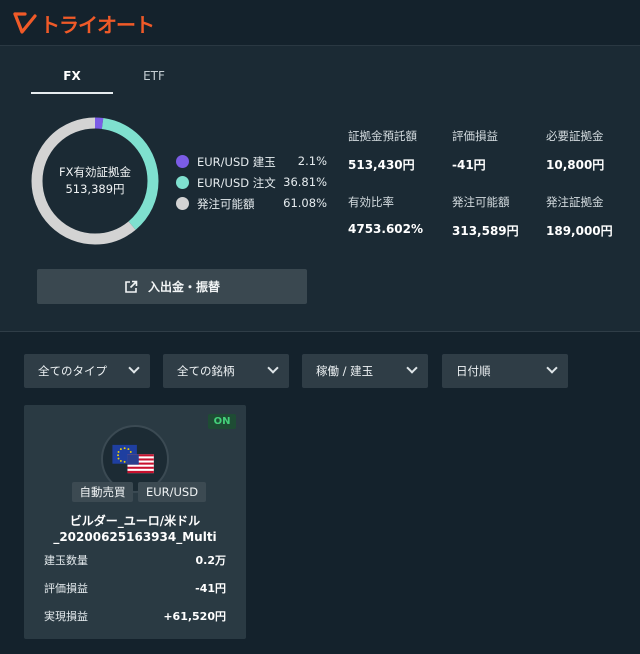 Image resolution: width=640 pixels, height=654 pixels. Describe the element at coordinates (210, 588) in the screenshot. I see `row-value: -41円` at that location.